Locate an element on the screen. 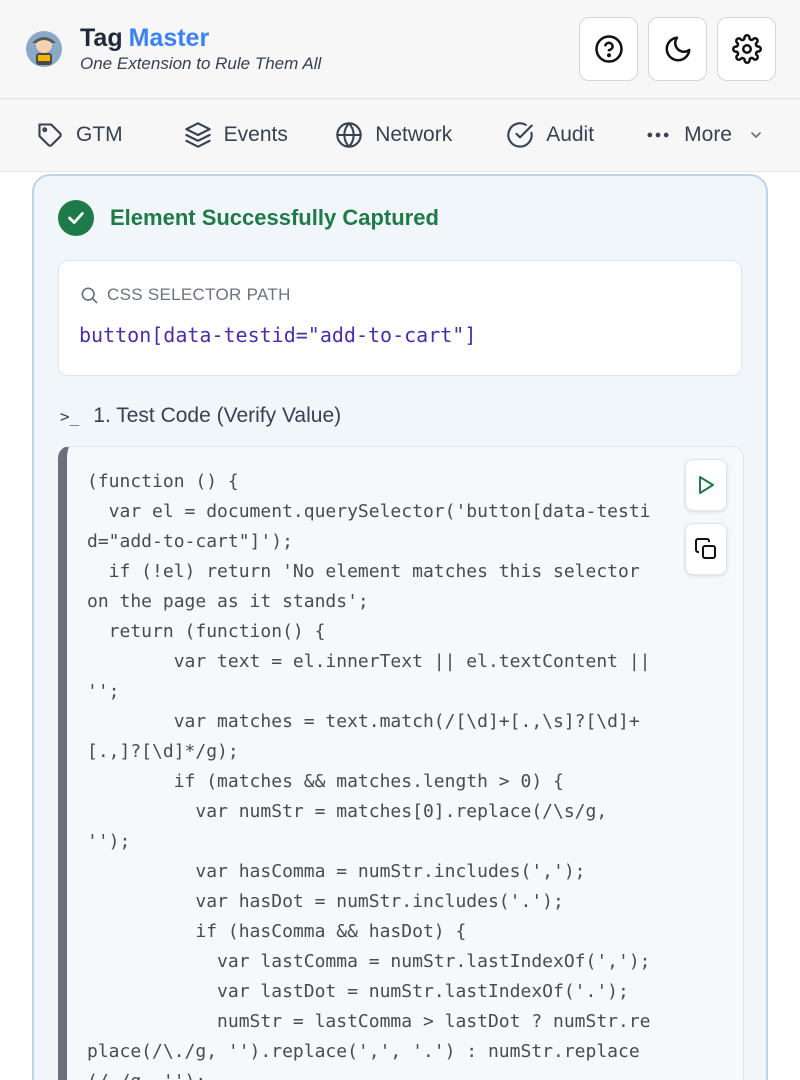 The width and height of the screenshot is (800, 1080). test-code-title: 1. Test Code (Verify Value) is located at coordinates (217, 415).